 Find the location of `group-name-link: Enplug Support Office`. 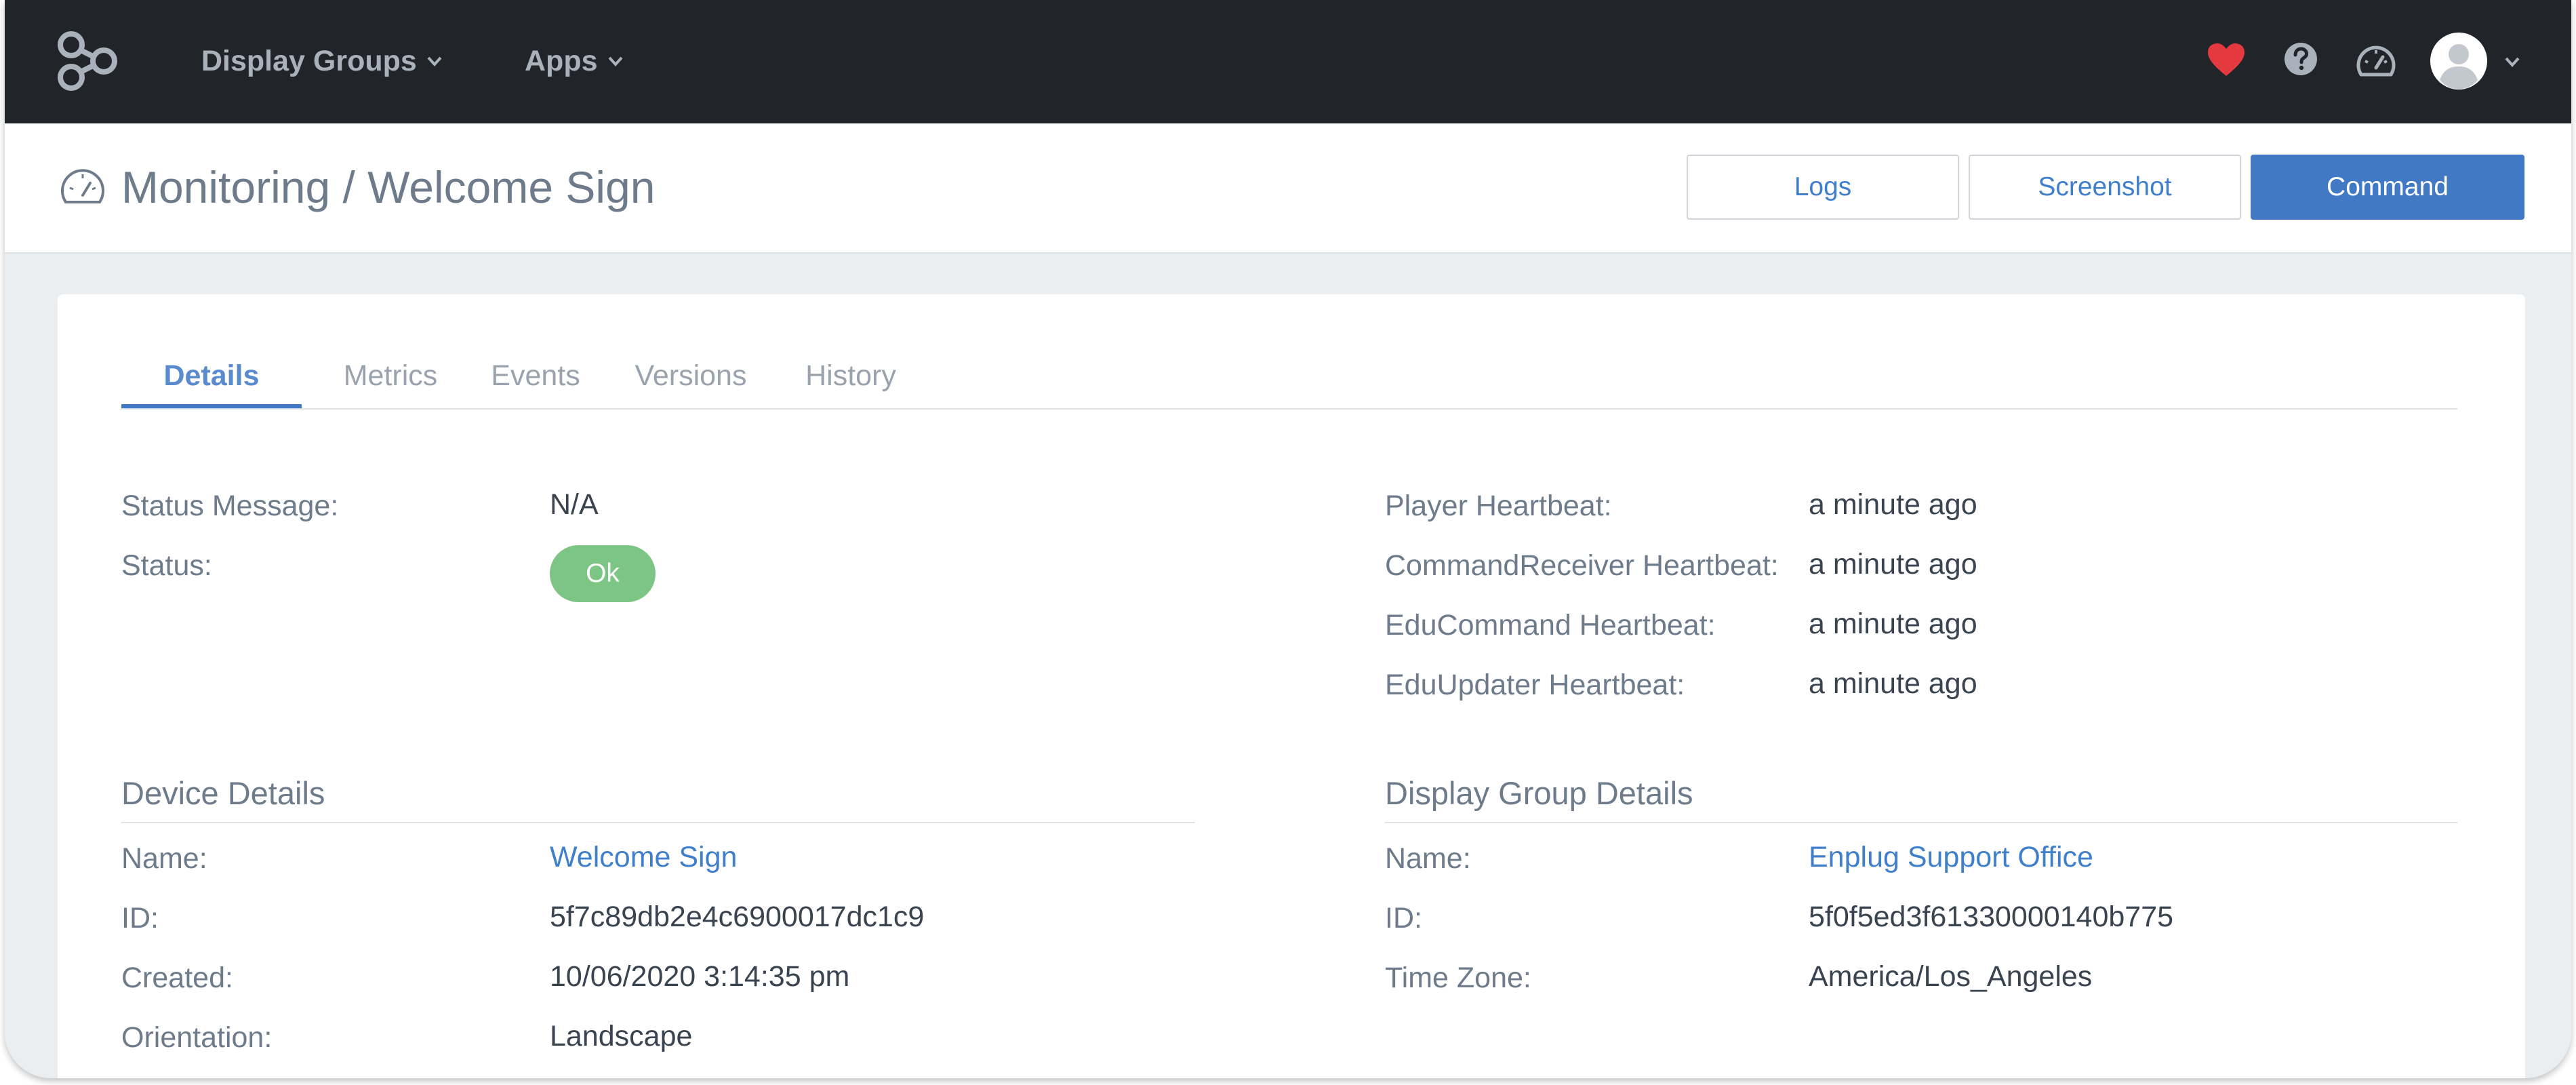

group-name-link: Enplug Support Office is located at coordinates (1951, 857).